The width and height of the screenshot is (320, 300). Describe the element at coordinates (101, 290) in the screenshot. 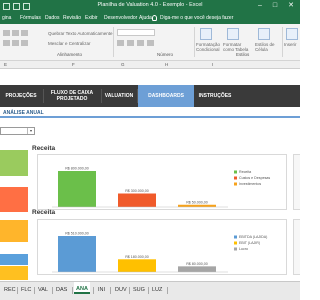

I see `sheet-tab-ini: INI` at that location.